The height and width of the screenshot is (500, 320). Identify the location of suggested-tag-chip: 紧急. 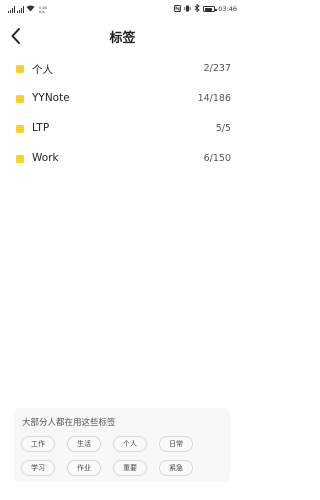
(176, 468).